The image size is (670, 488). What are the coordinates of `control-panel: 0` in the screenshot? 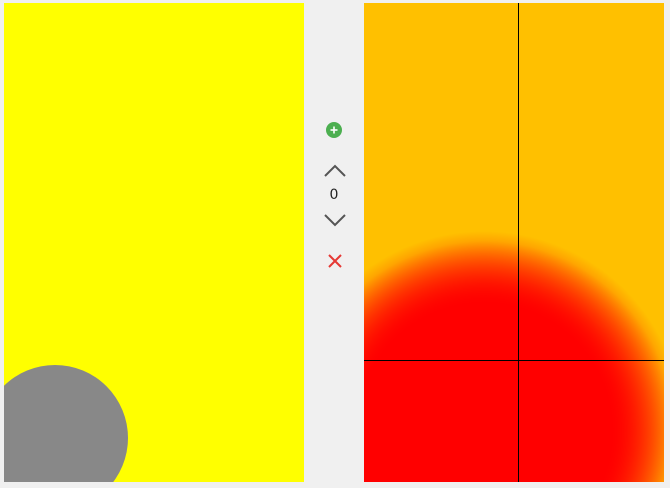 It's located at (334, 242).